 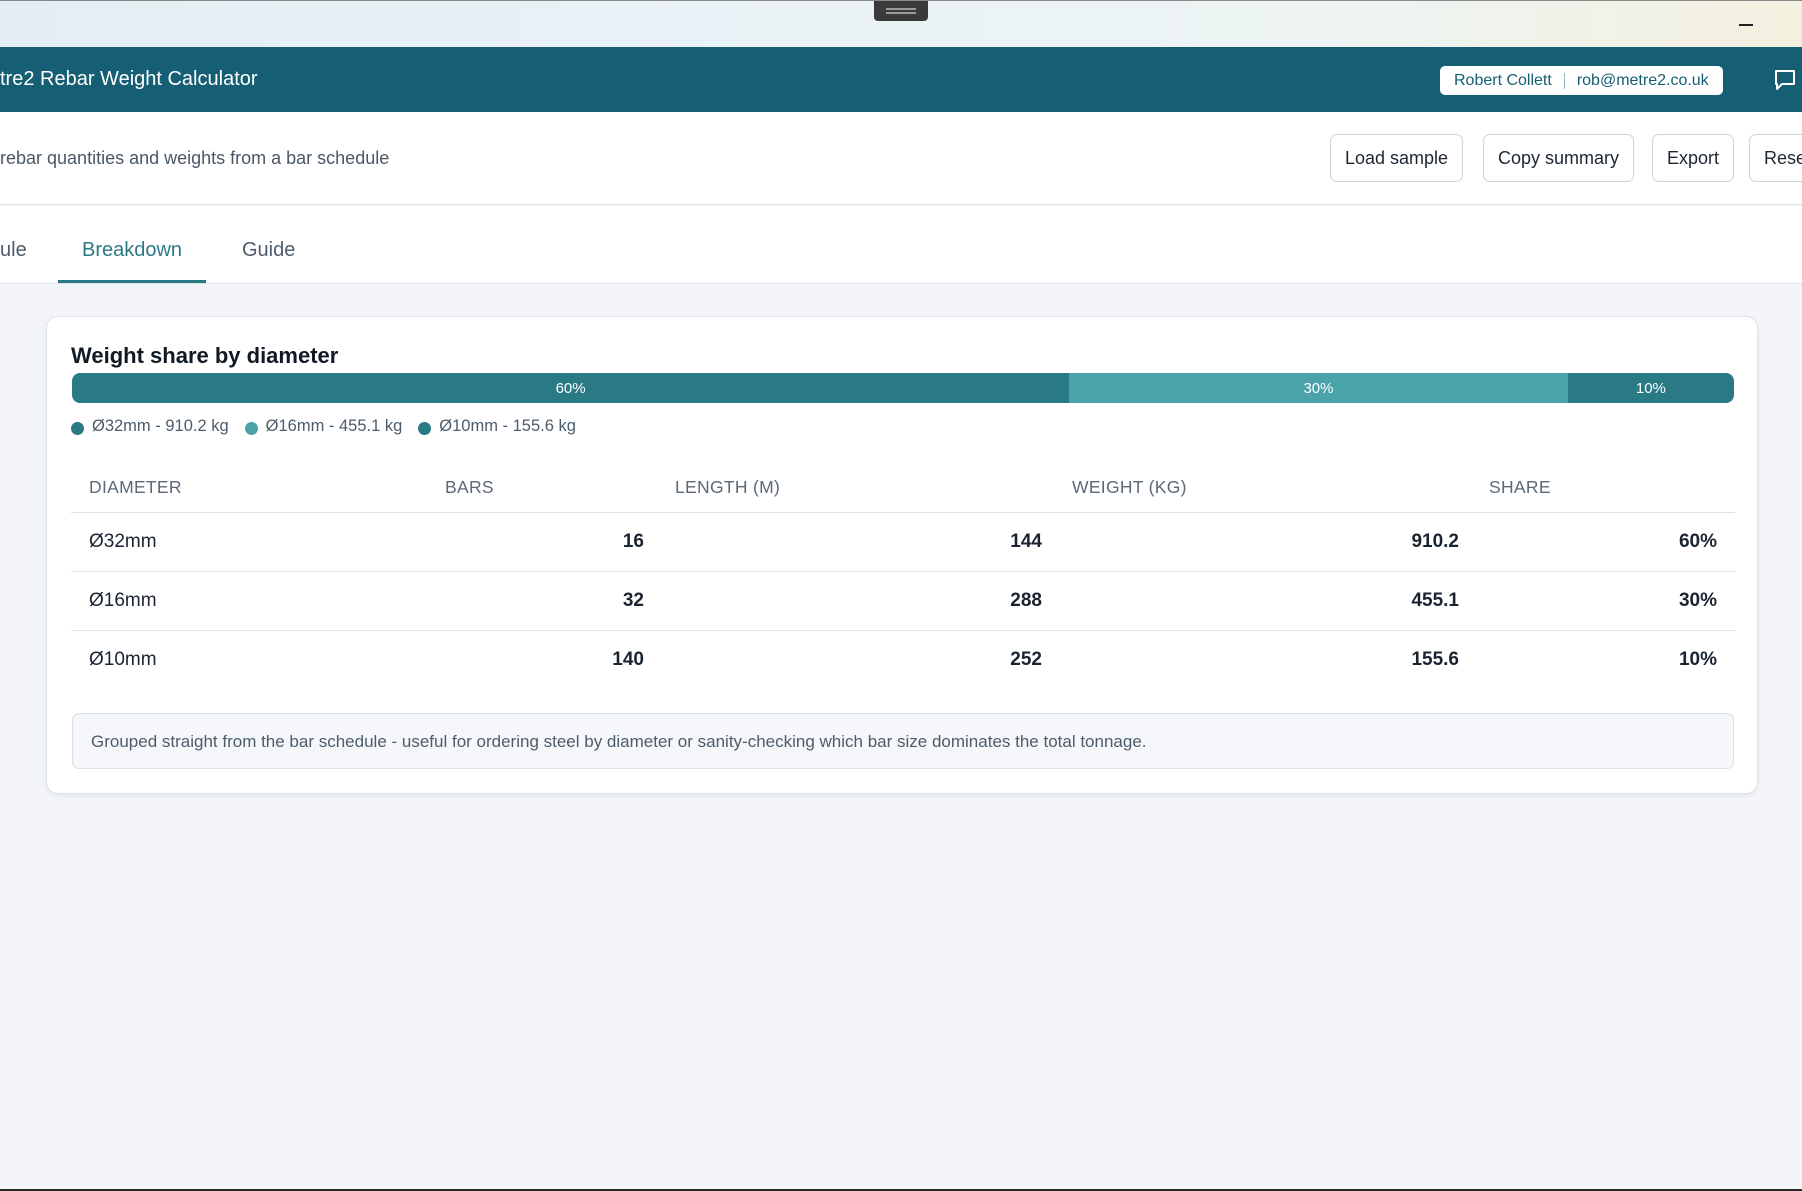 I want to click on minimize-icon, so click(x=1745, y=24).